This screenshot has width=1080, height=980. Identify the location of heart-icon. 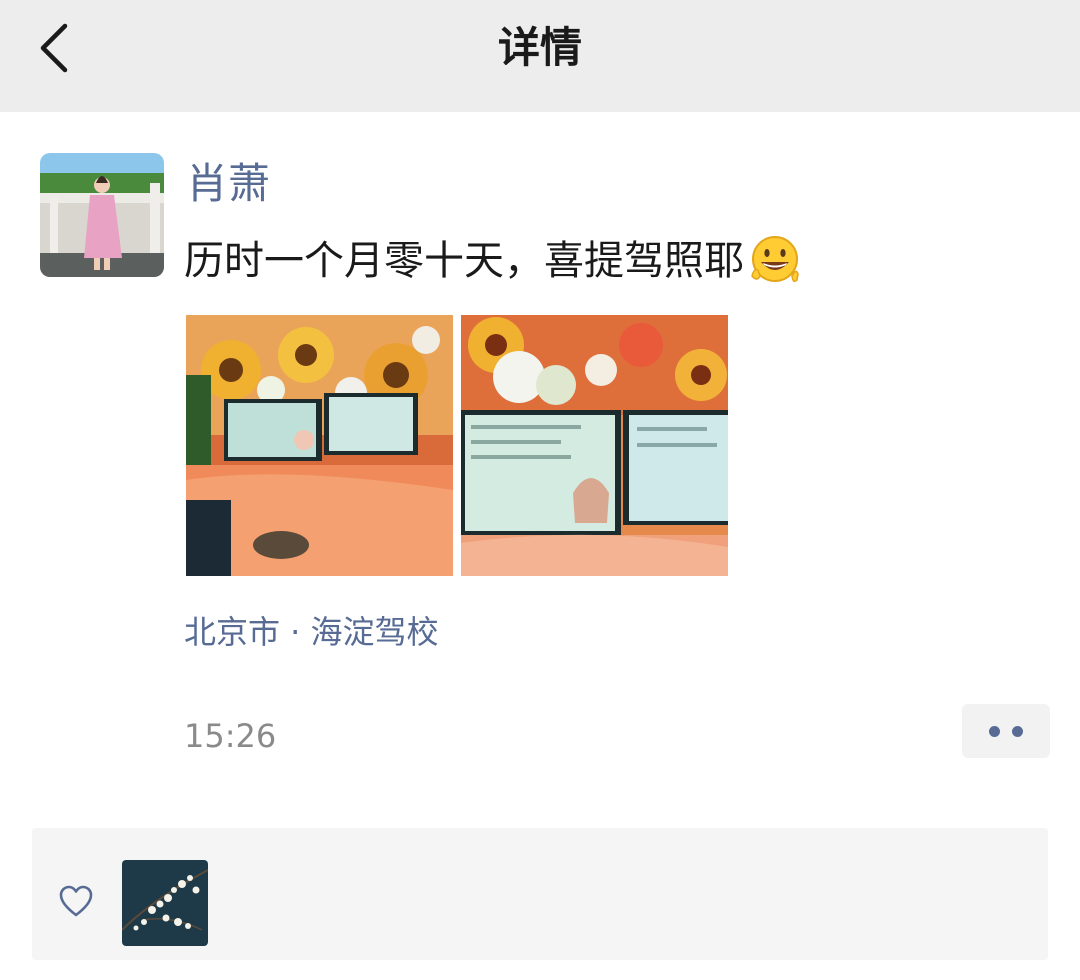
(76, 901).